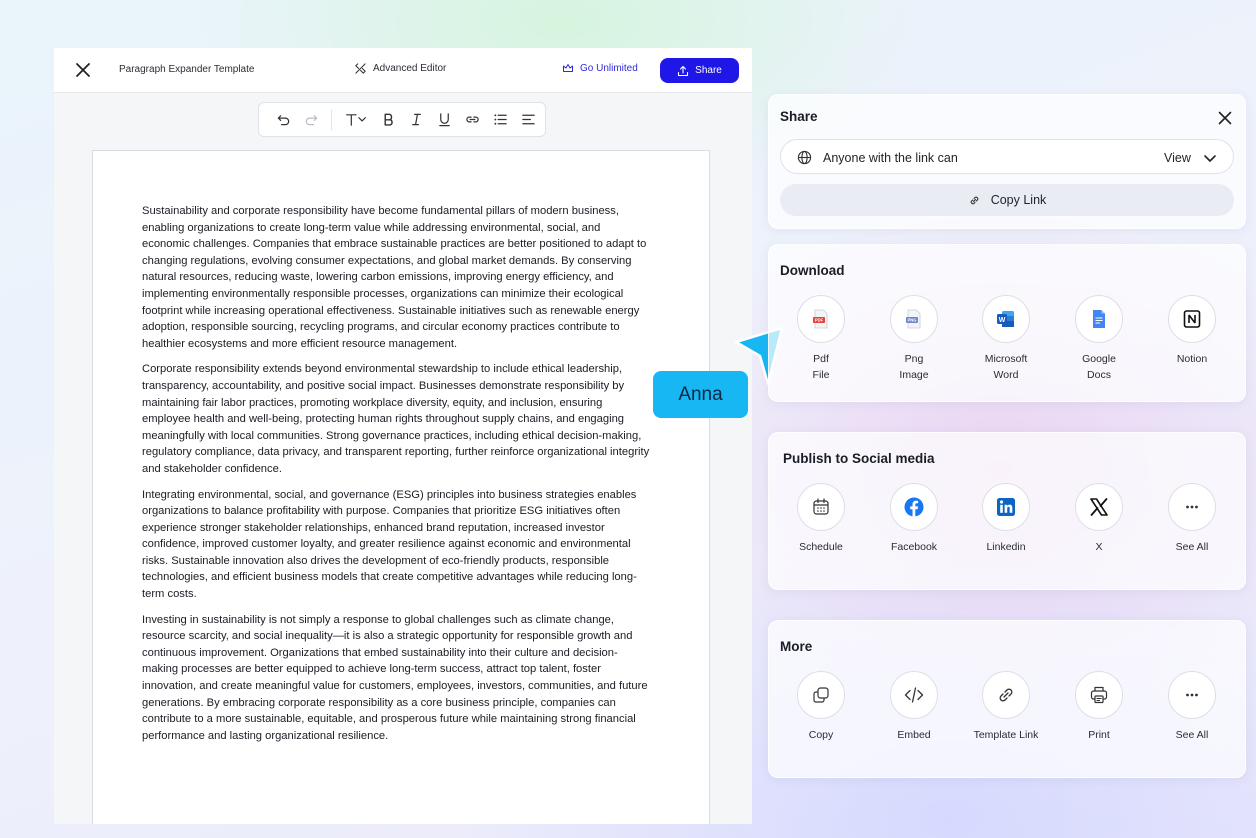 Image resolution: width=1256 pixels, height=838 pixels. I want to click on pdf-icon: PDF, so click(820, 319).